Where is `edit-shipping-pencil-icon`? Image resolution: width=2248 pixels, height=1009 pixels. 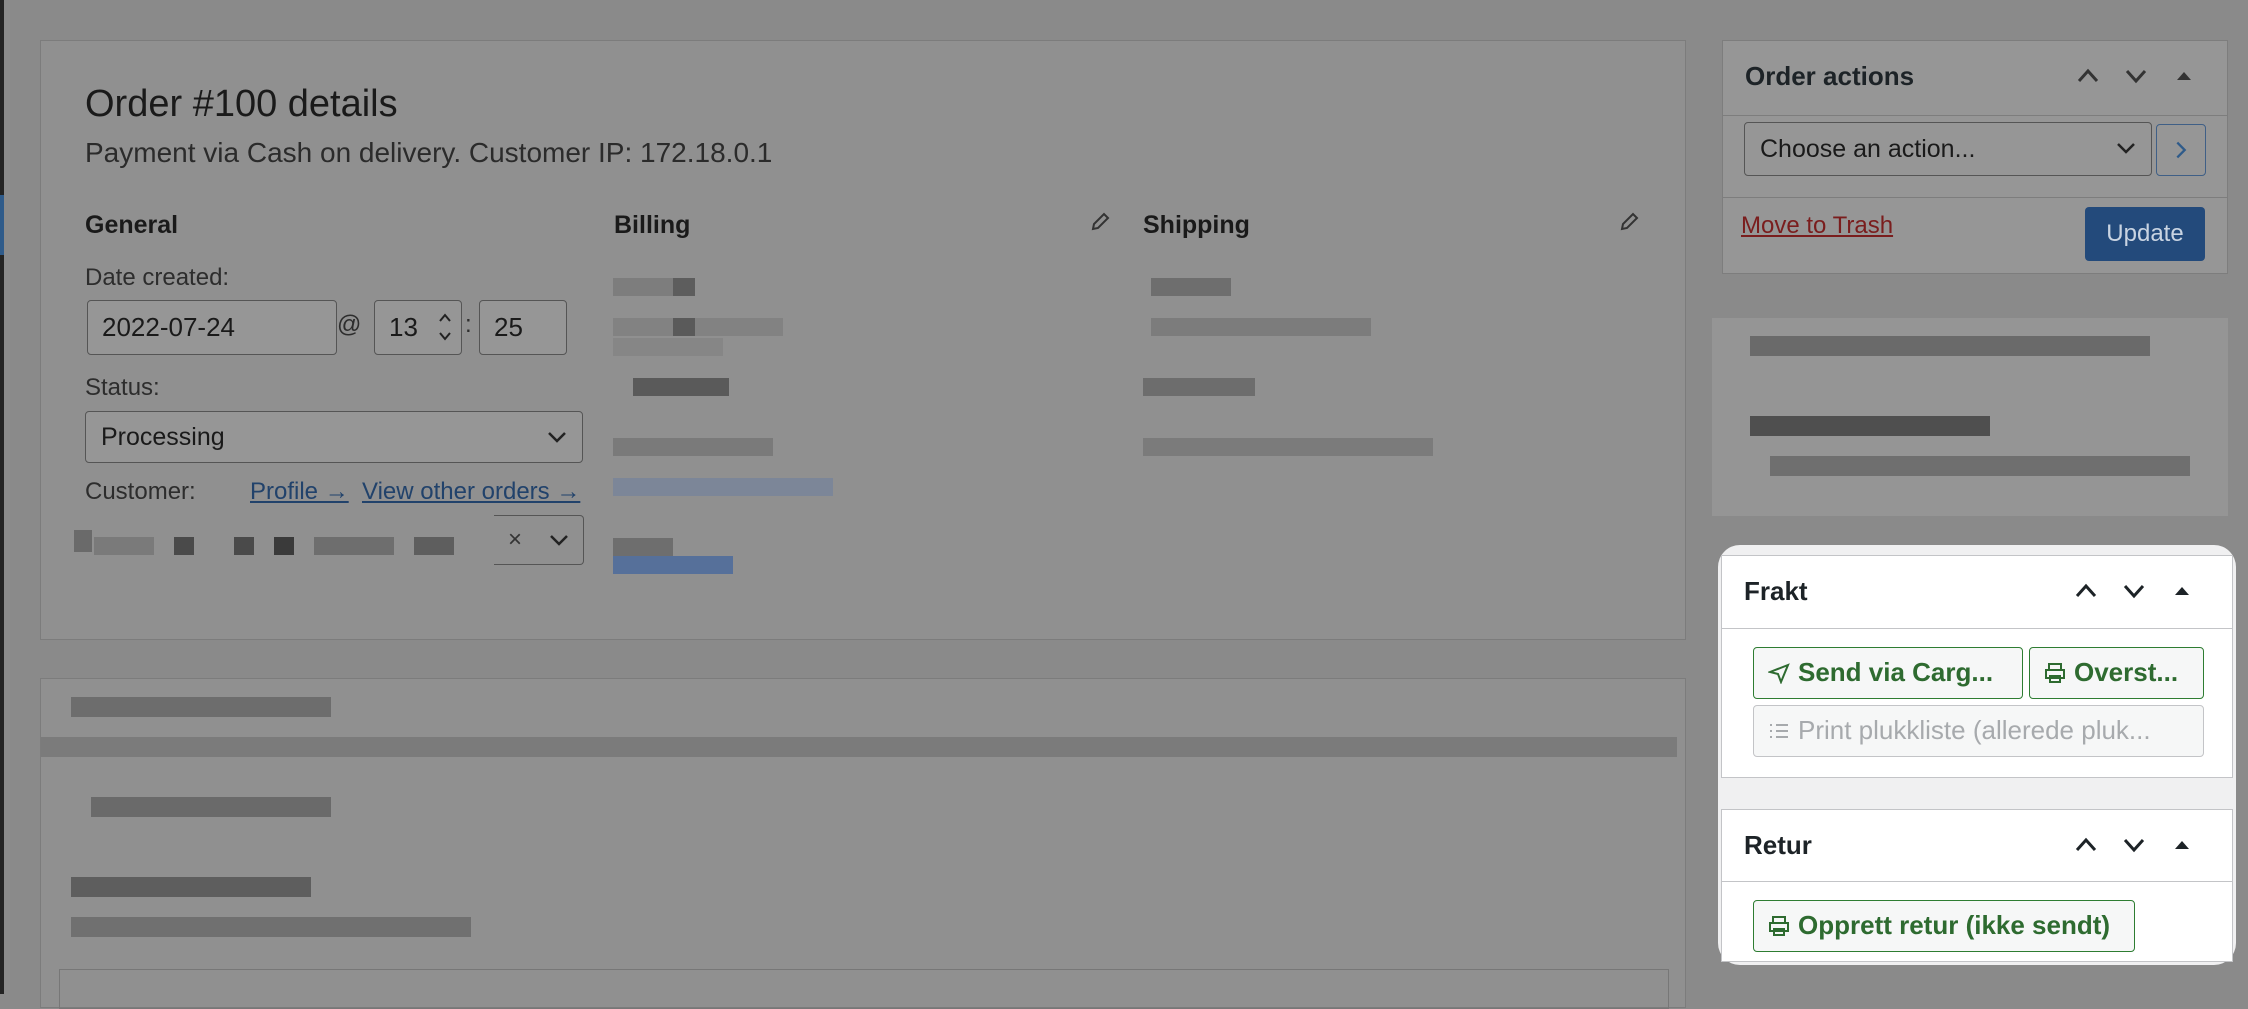
edit-shipping-pencil-icon is located at coordinates (1629, 222).